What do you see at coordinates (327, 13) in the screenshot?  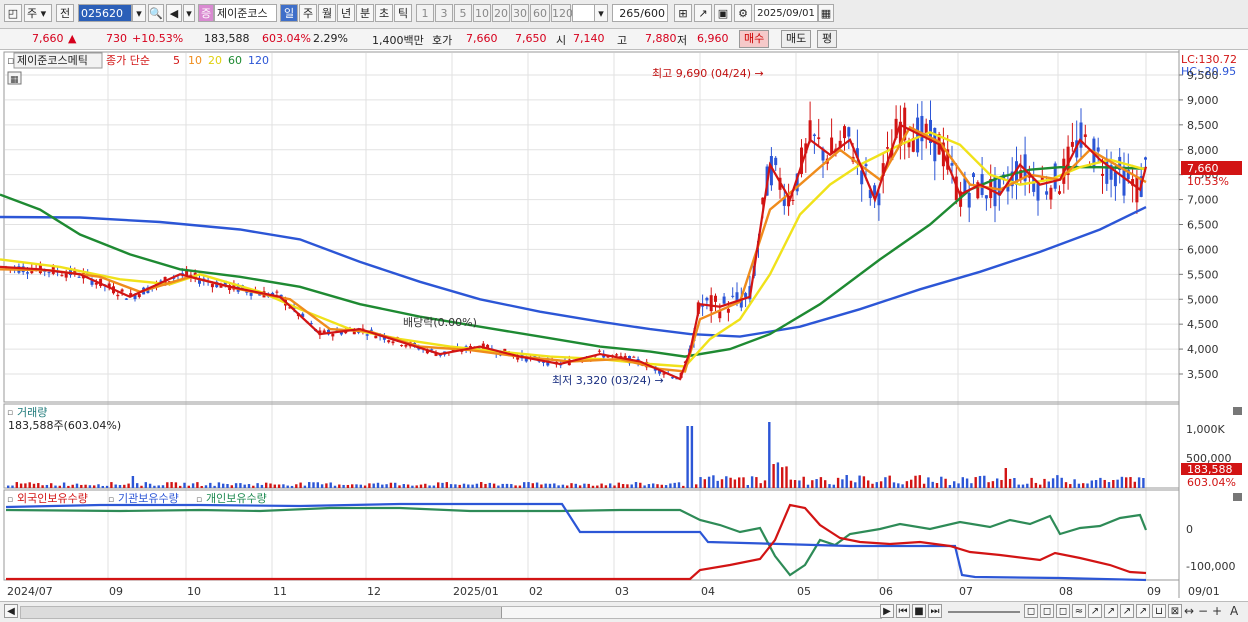 I see `period-month: 월` at bounding box center [327, 13].